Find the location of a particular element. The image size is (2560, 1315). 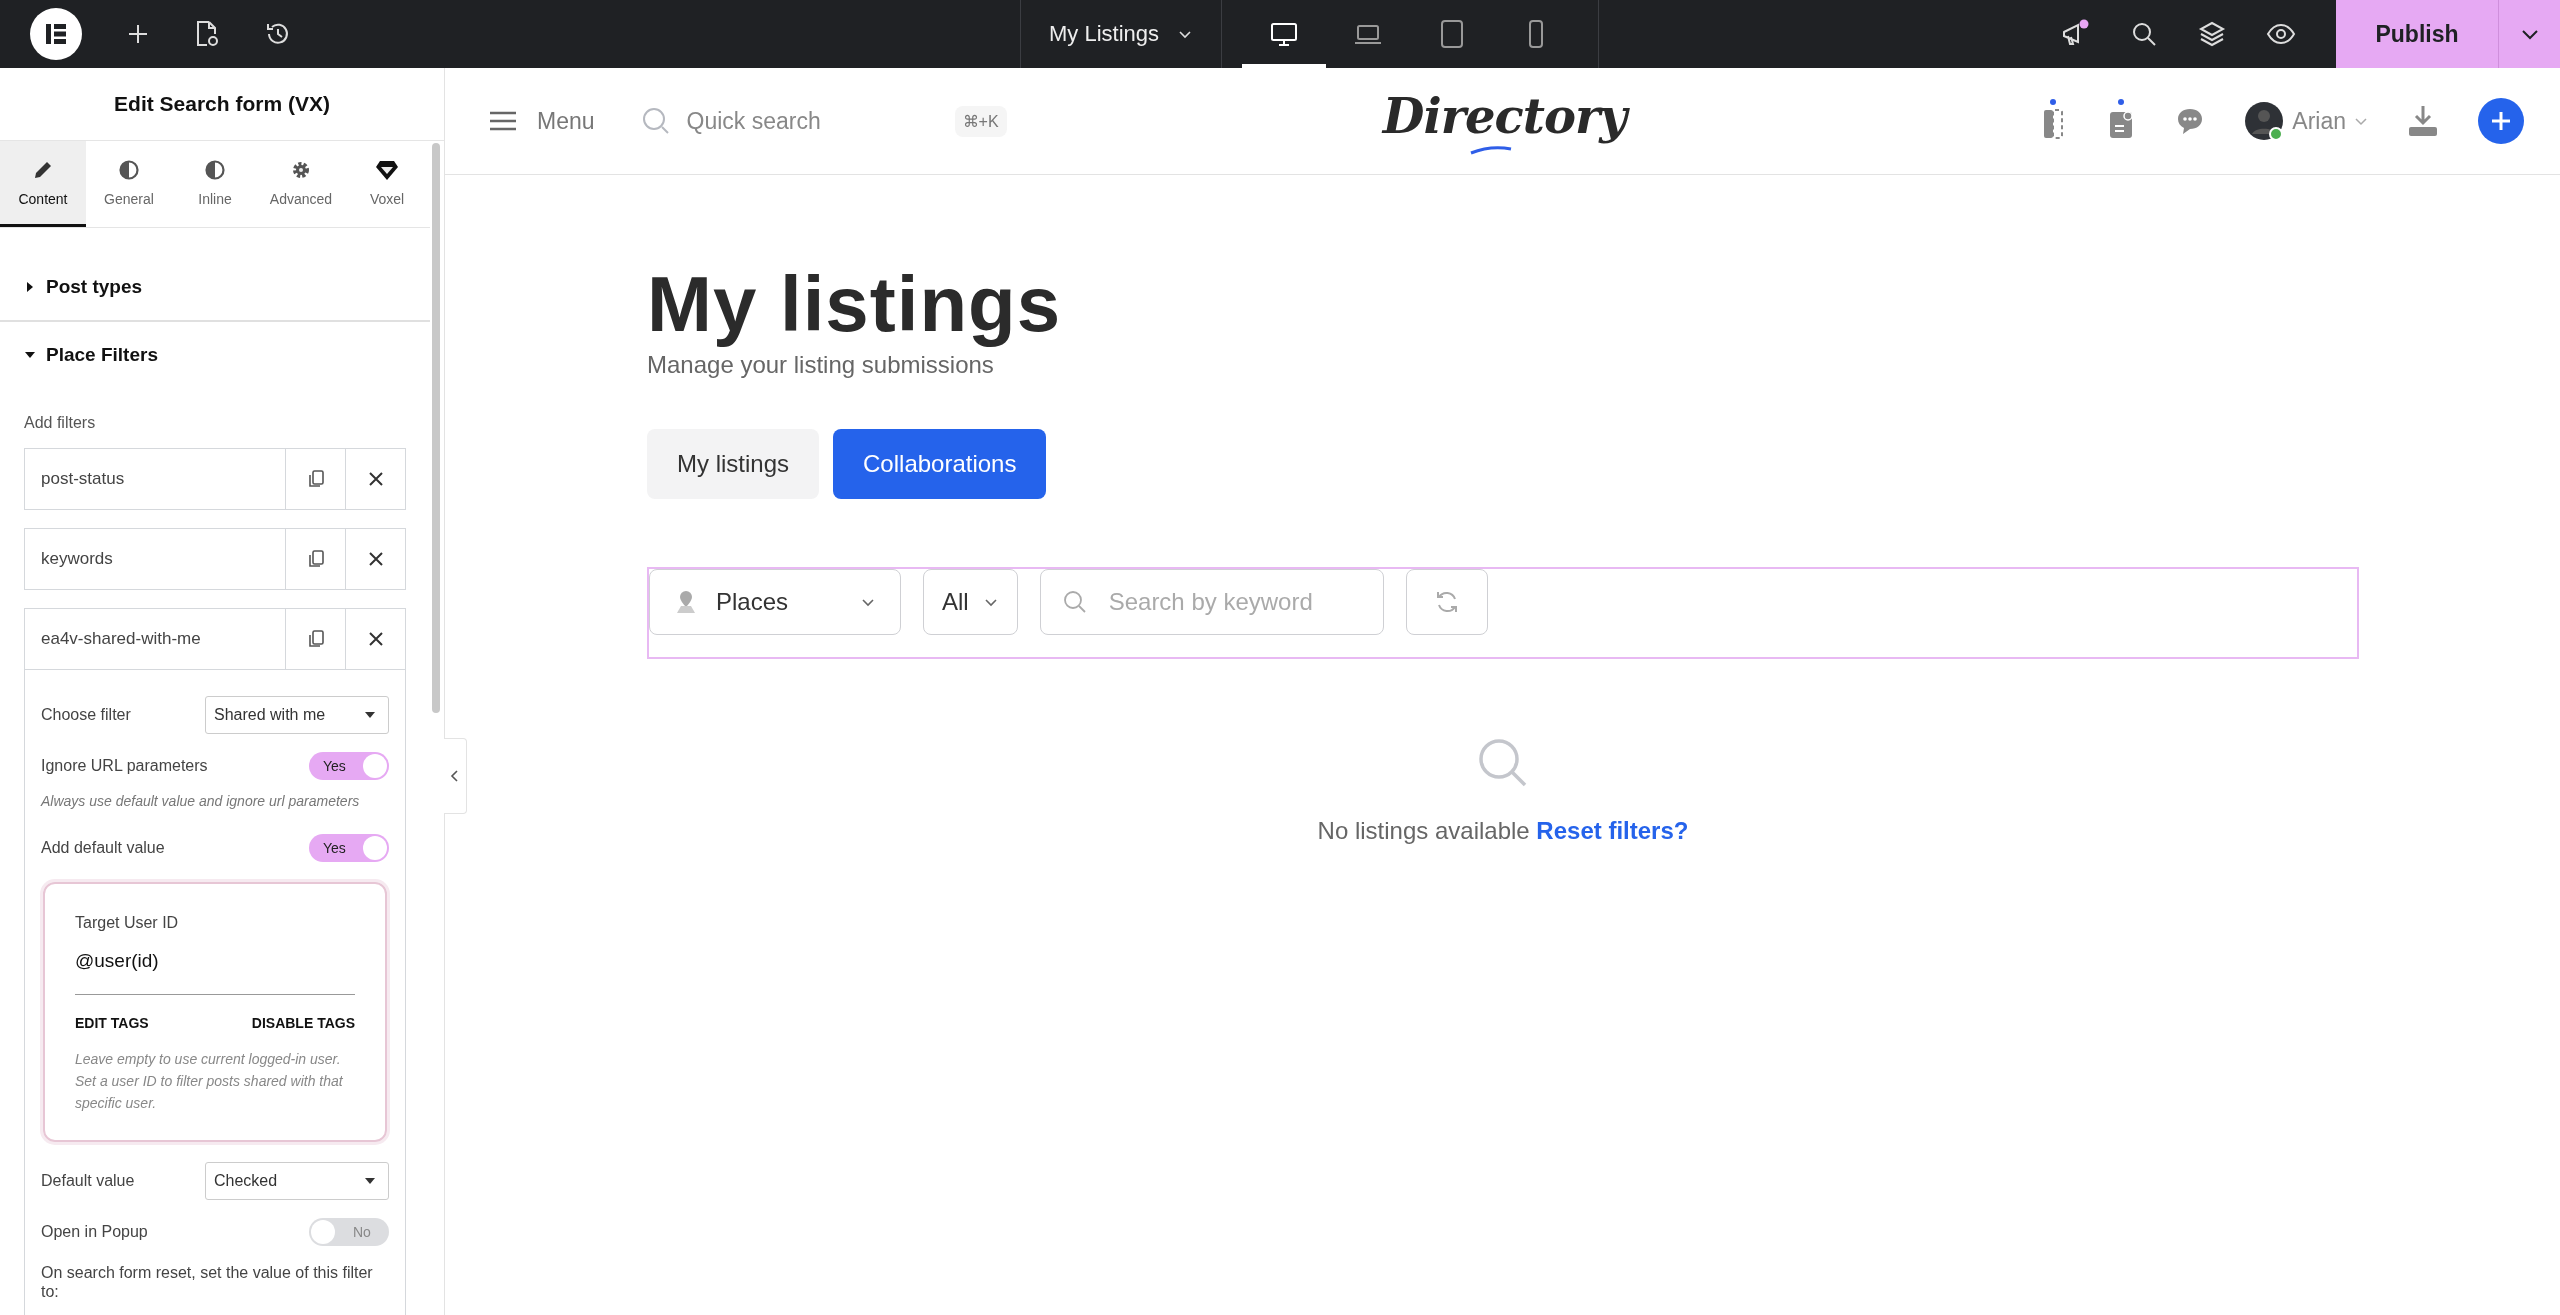

map-pin-icon is located at coordinates (686, 602).